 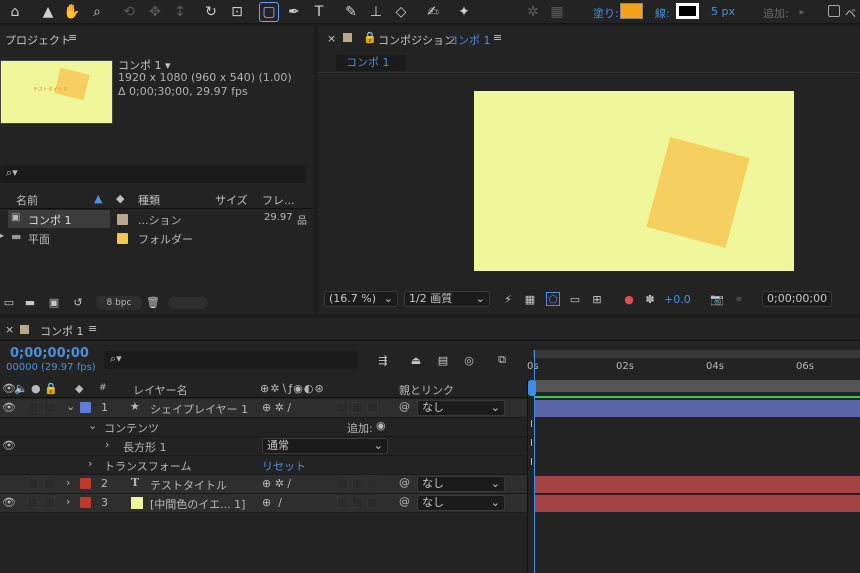 What do you see at coordinates (97, 12) in the screenshot?
I see `zoom-tool-icon: ⌕` at bounding box center [97, 12].